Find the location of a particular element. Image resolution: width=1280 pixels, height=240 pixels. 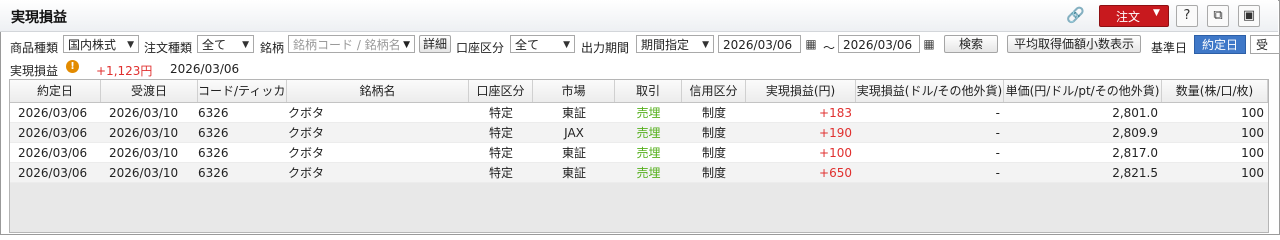

price-cell: 2,801.0 is located at coordinates (1135, 113).